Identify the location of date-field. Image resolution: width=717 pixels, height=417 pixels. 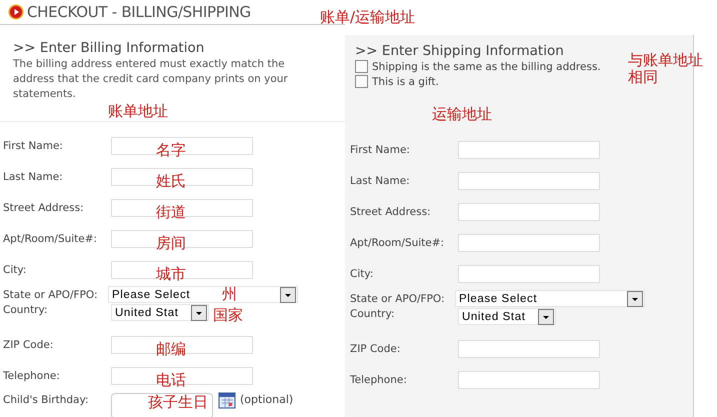
(162, 405).